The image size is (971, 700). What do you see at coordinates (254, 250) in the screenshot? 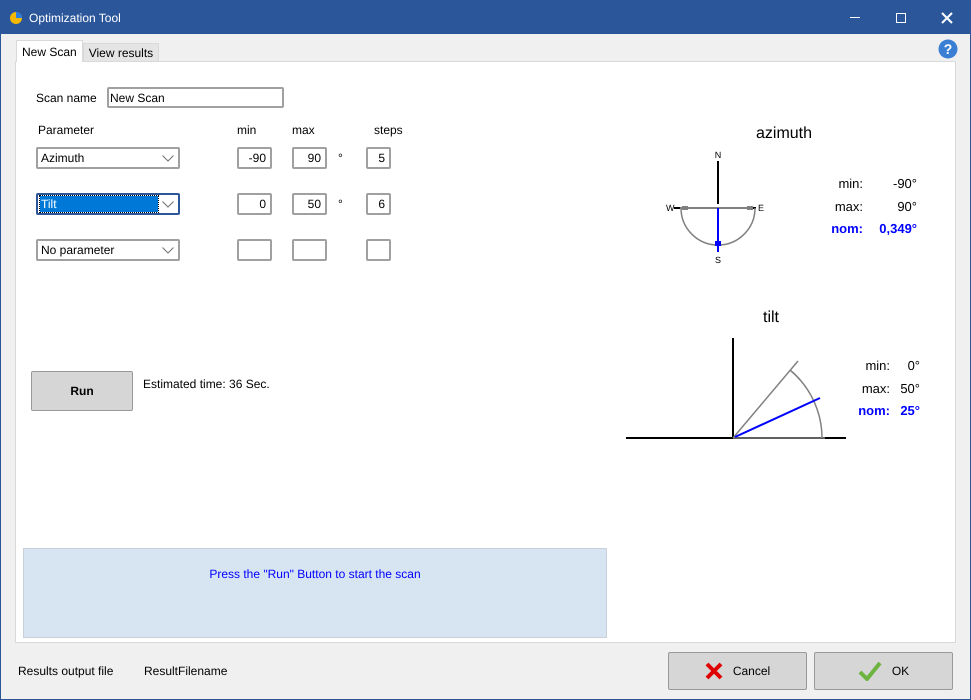
I see `min-field` at bounding box center [254, 250].